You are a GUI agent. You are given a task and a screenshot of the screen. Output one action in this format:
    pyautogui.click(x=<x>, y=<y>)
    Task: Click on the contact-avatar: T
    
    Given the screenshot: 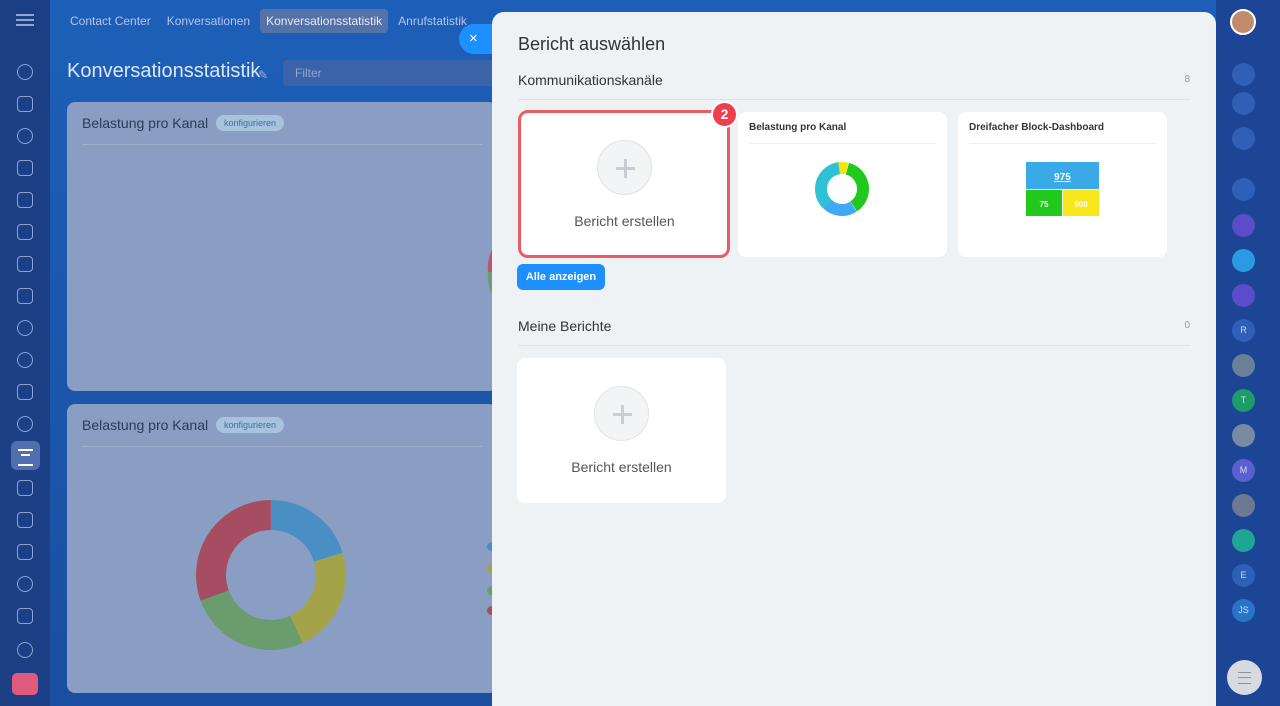 What is the action you would take?
    pyautogui.click(x=1243, y=400)
    